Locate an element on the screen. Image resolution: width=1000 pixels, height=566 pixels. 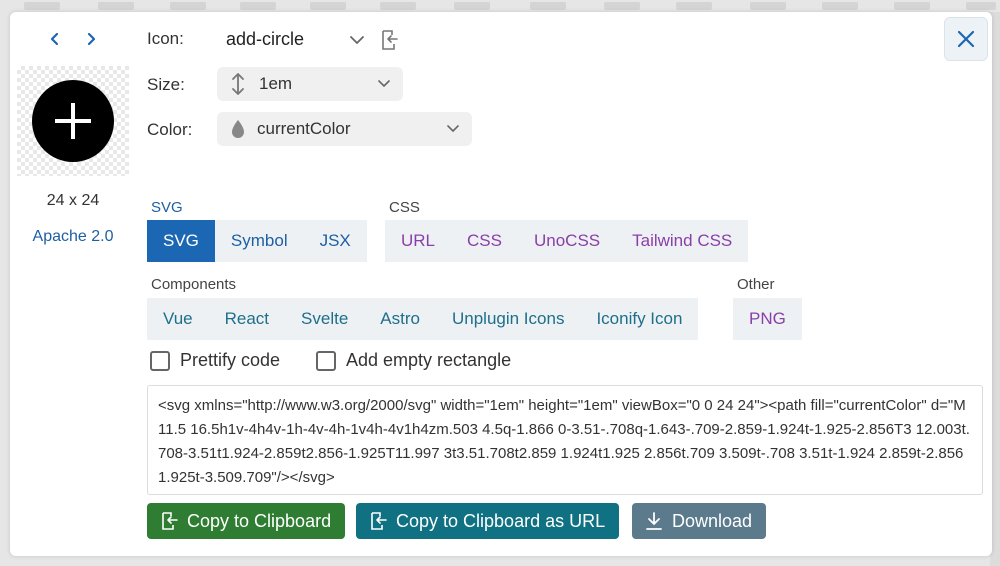
size-label: Size: is located at coordinates (166, 84).